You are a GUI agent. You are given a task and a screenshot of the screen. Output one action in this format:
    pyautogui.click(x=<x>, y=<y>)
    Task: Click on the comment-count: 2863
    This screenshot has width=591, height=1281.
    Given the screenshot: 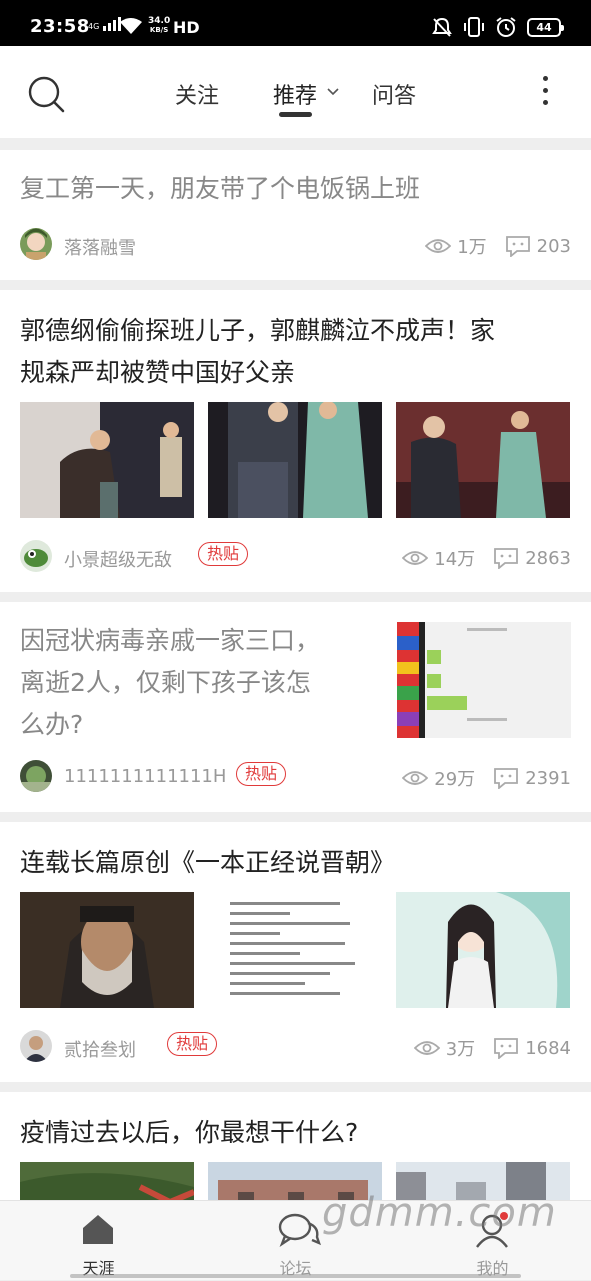 What is the action you would take?
    pyautogui.click(x=548, y=558)
    